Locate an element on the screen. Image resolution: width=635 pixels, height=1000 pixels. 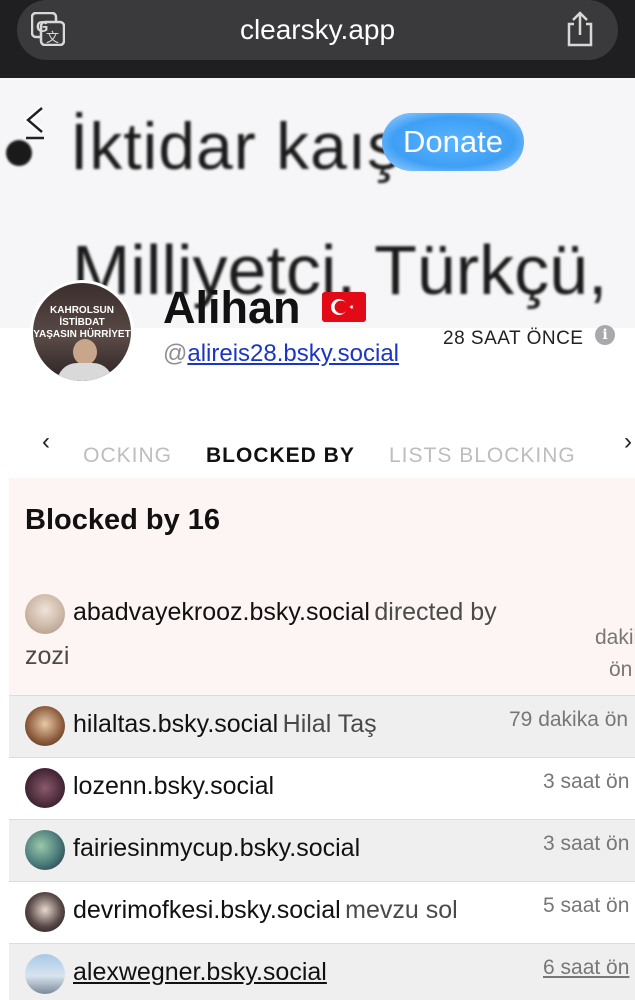
donate-button: Donate is located at coordinates (453, 142).